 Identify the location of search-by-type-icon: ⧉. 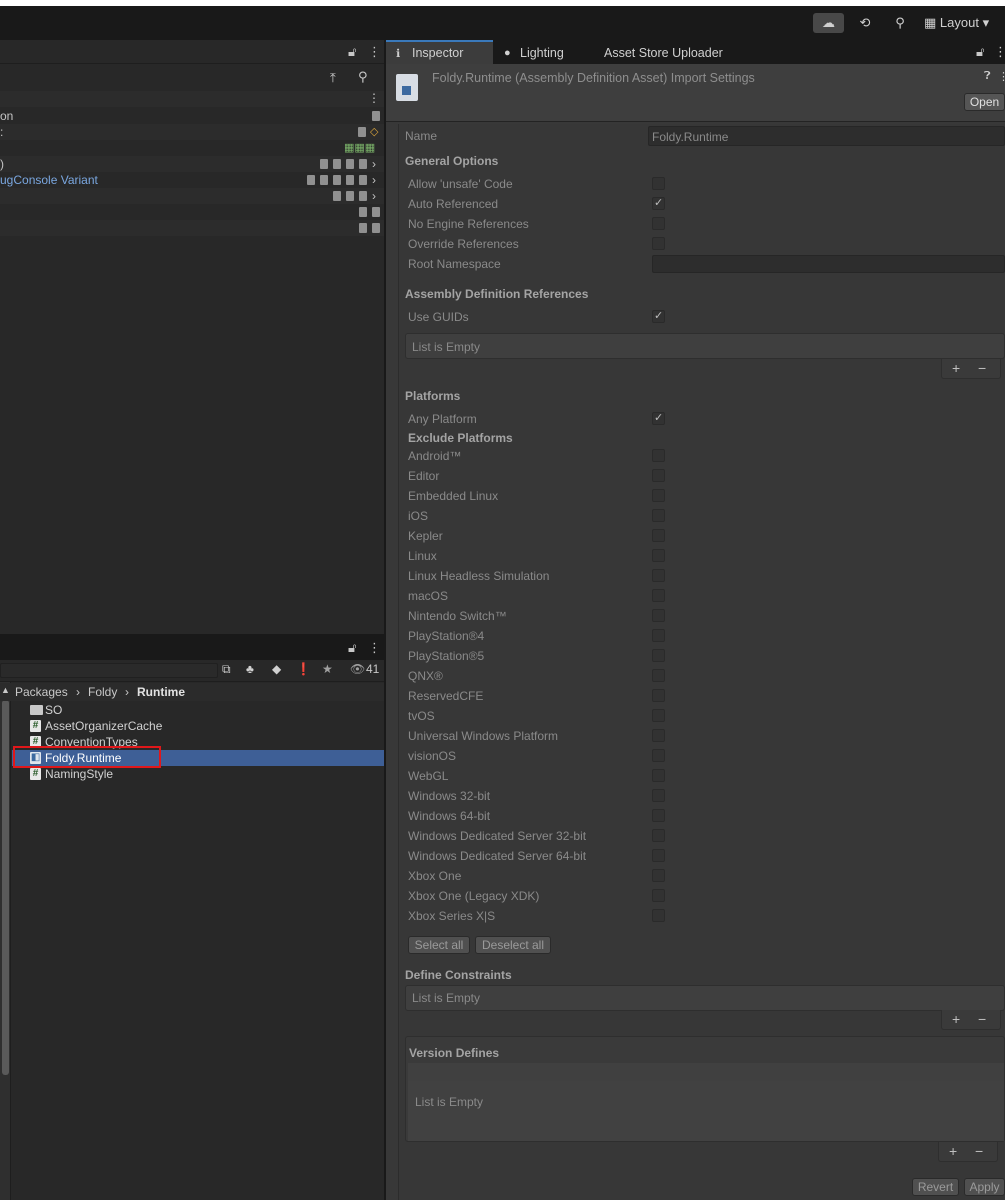
(226, 669).